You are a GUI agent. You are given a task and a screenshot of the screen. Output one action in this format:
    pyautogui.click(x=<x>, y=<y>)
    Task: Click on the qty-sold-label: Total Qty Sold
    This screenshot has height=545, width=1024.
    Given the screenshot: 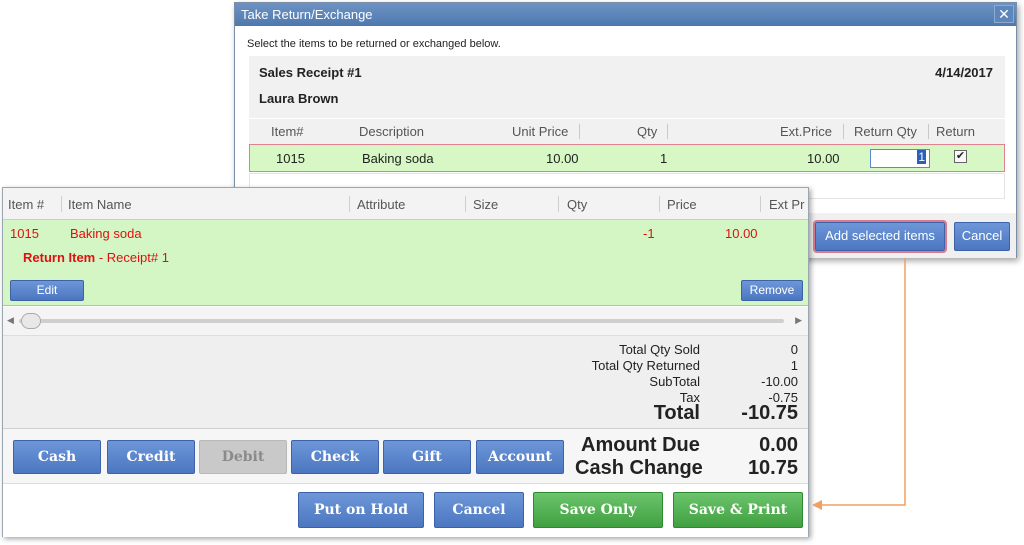 What is the action you would take?
    pyautogui.click(x=659, y=349)
    